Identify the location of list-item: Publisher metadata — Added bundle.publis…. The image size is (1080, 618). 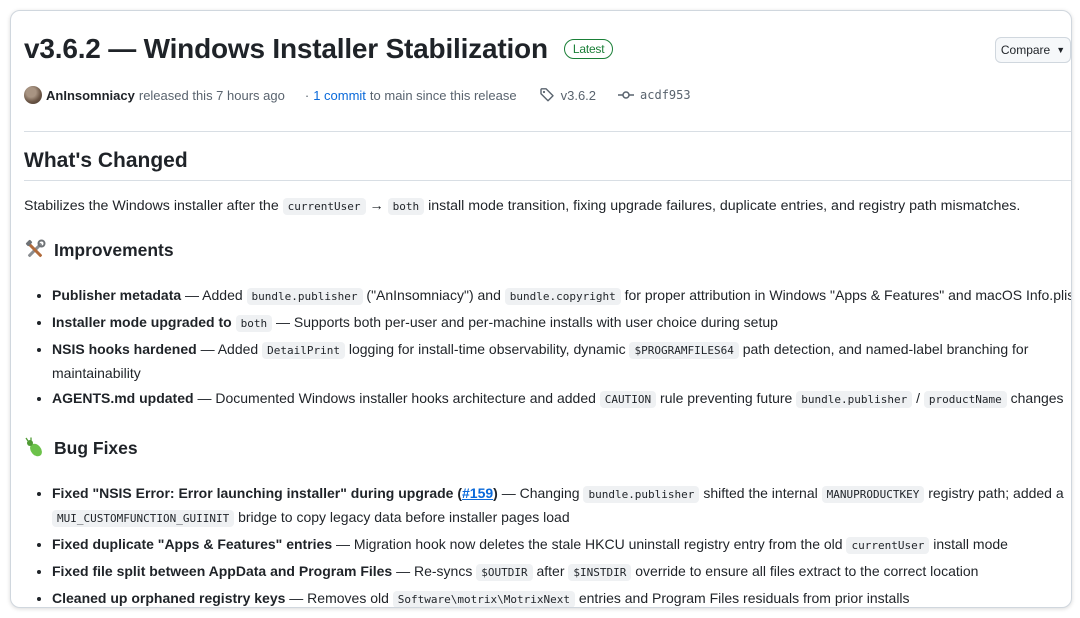
(562, 296).